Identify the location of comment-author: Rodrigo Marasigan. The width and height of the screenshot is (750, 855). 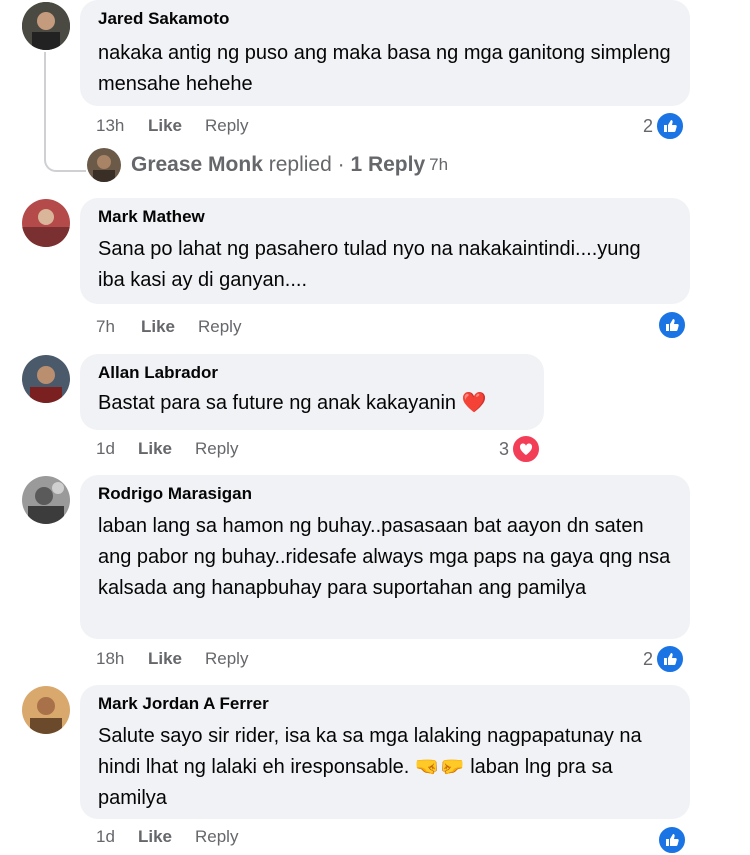
(385, 494).